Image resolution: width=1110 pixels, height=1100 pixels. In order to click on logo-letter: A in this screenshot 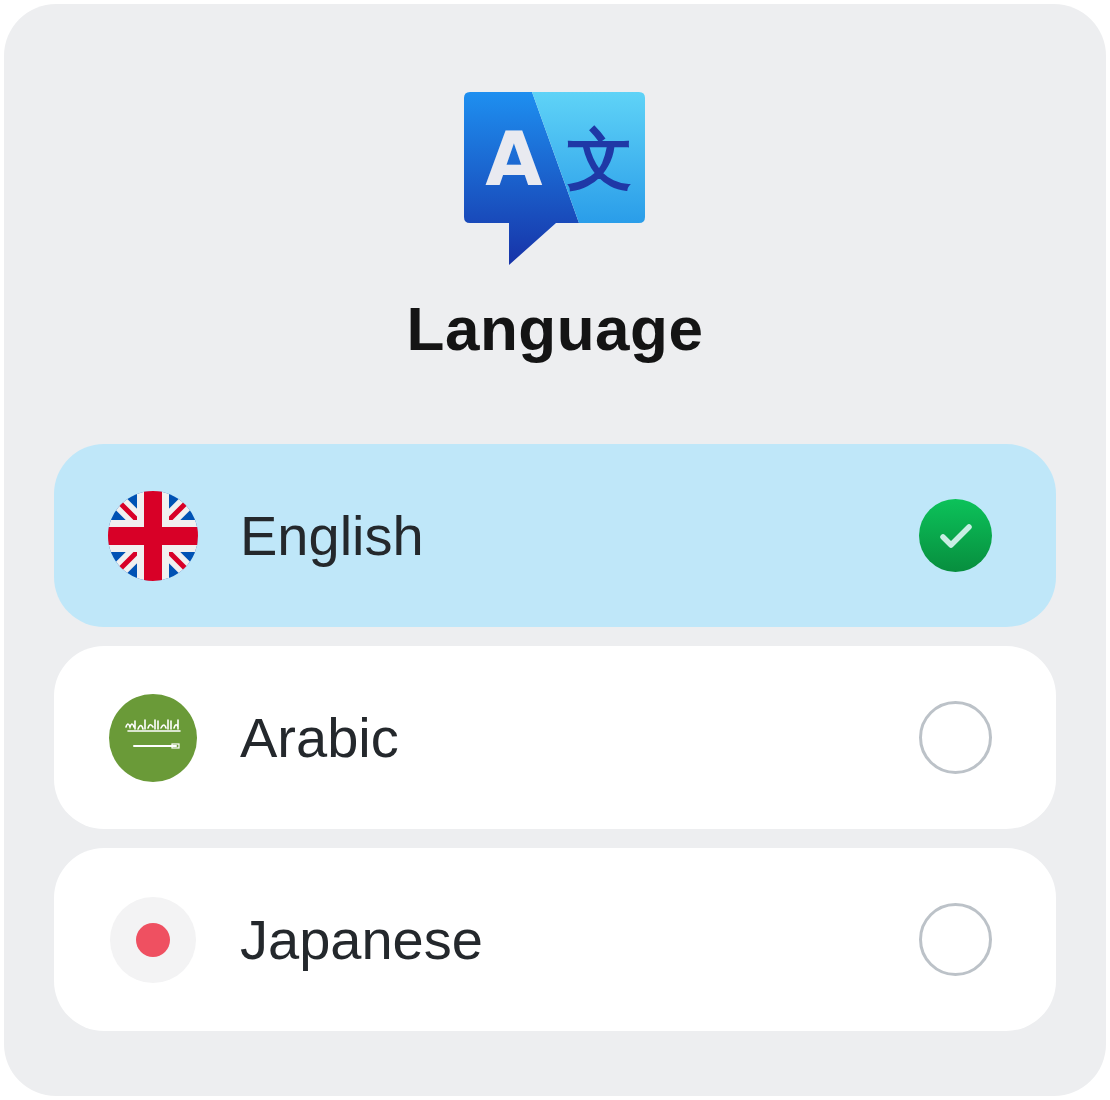, I will do `click(514, 159)`.